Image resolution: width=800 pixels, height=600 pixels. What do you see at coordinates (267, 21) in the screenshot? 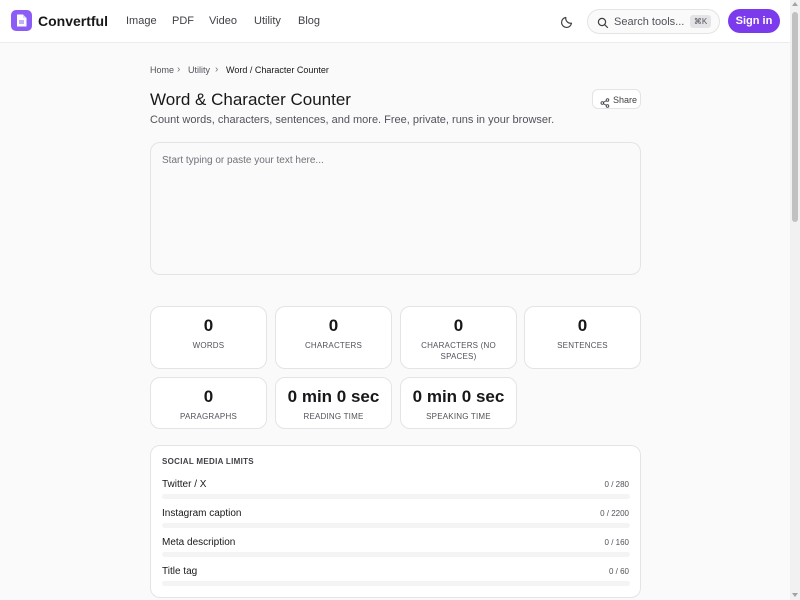
I see `nav-utility: Utility` at bounding box center [267, 21].